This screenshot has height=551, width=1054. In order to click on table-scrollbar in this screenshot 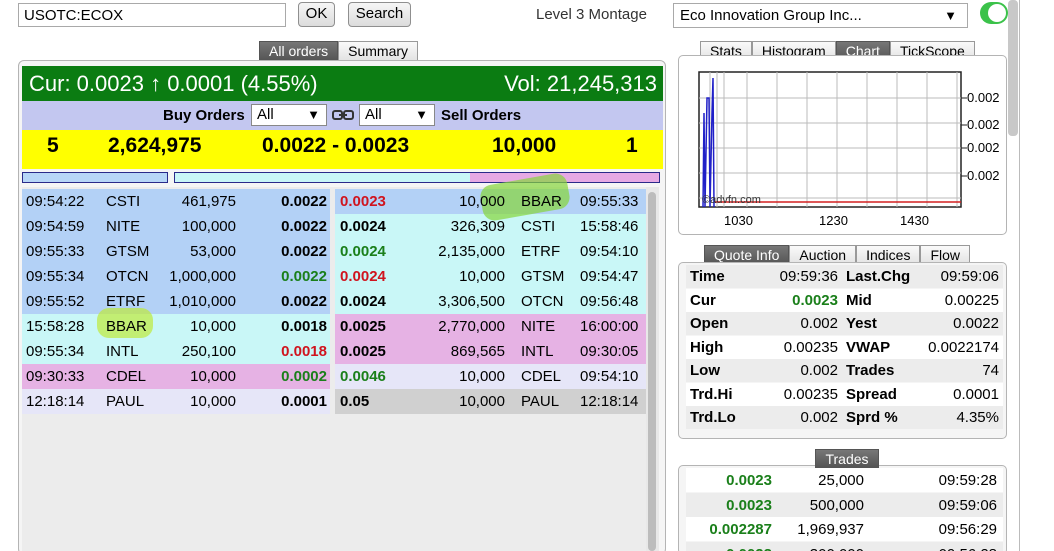, I will do `click(652, 369)`.